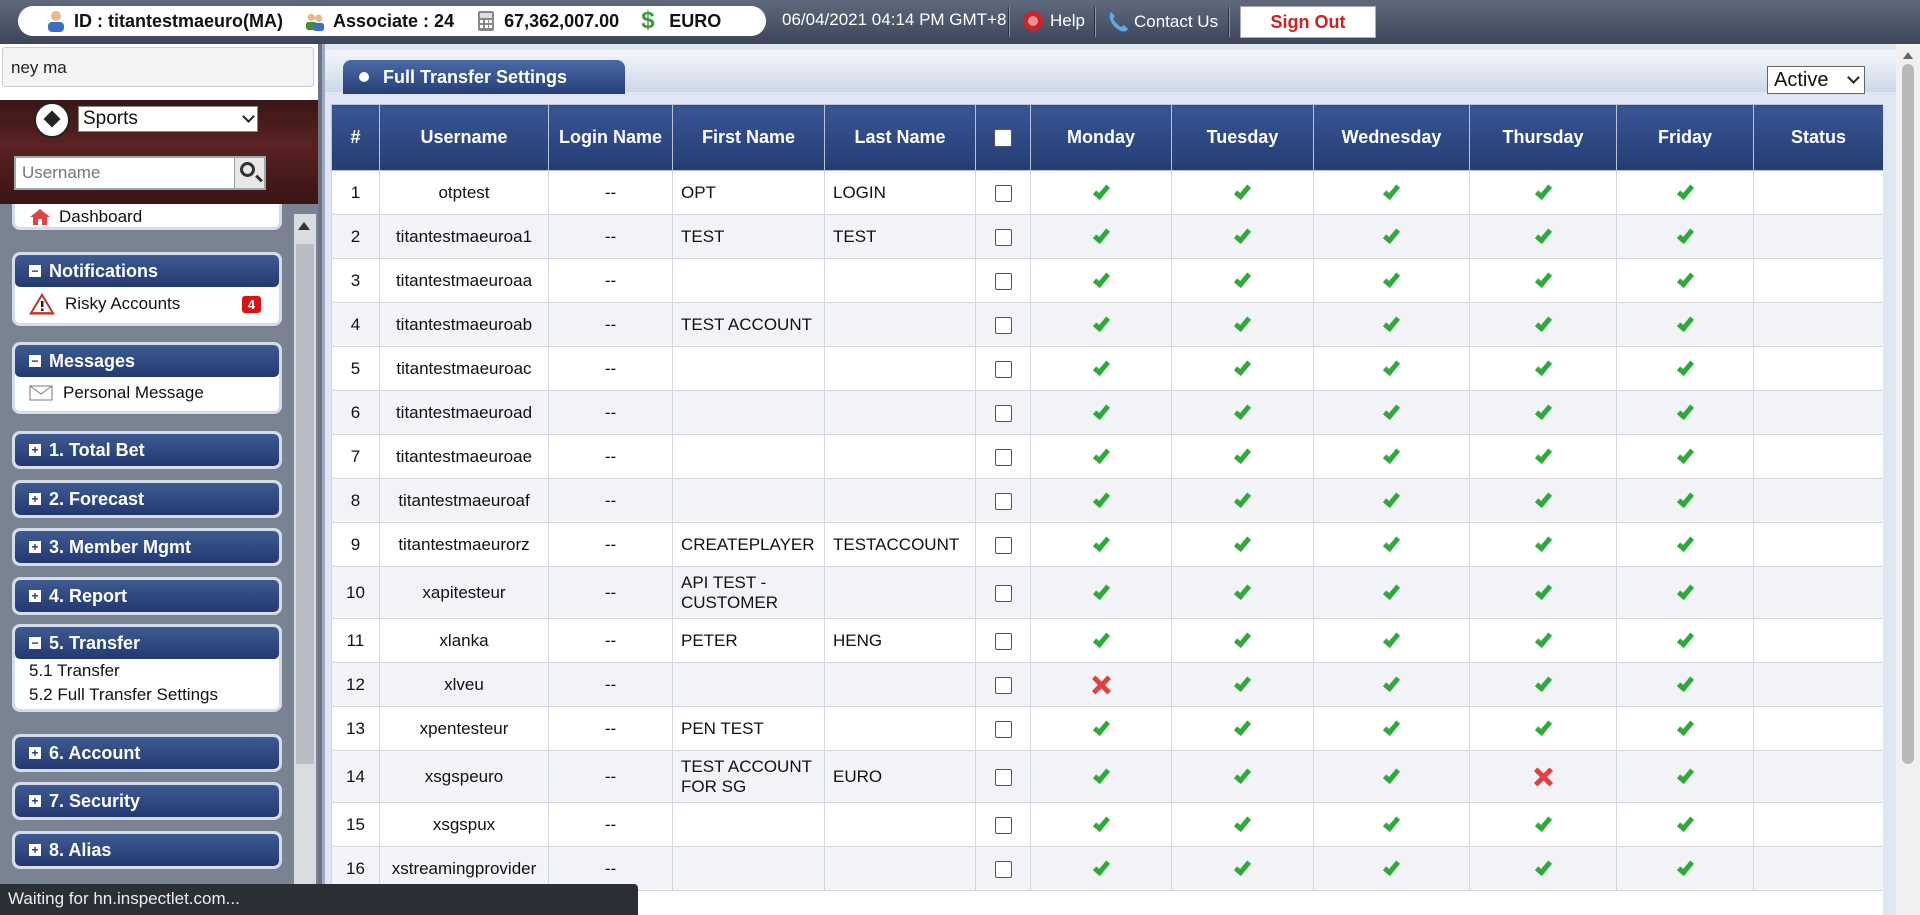  What do you see at coordinates (1816, 80) in the screenshot?
I see `status-filter-select: Active` at bounding box center [1816, 80].